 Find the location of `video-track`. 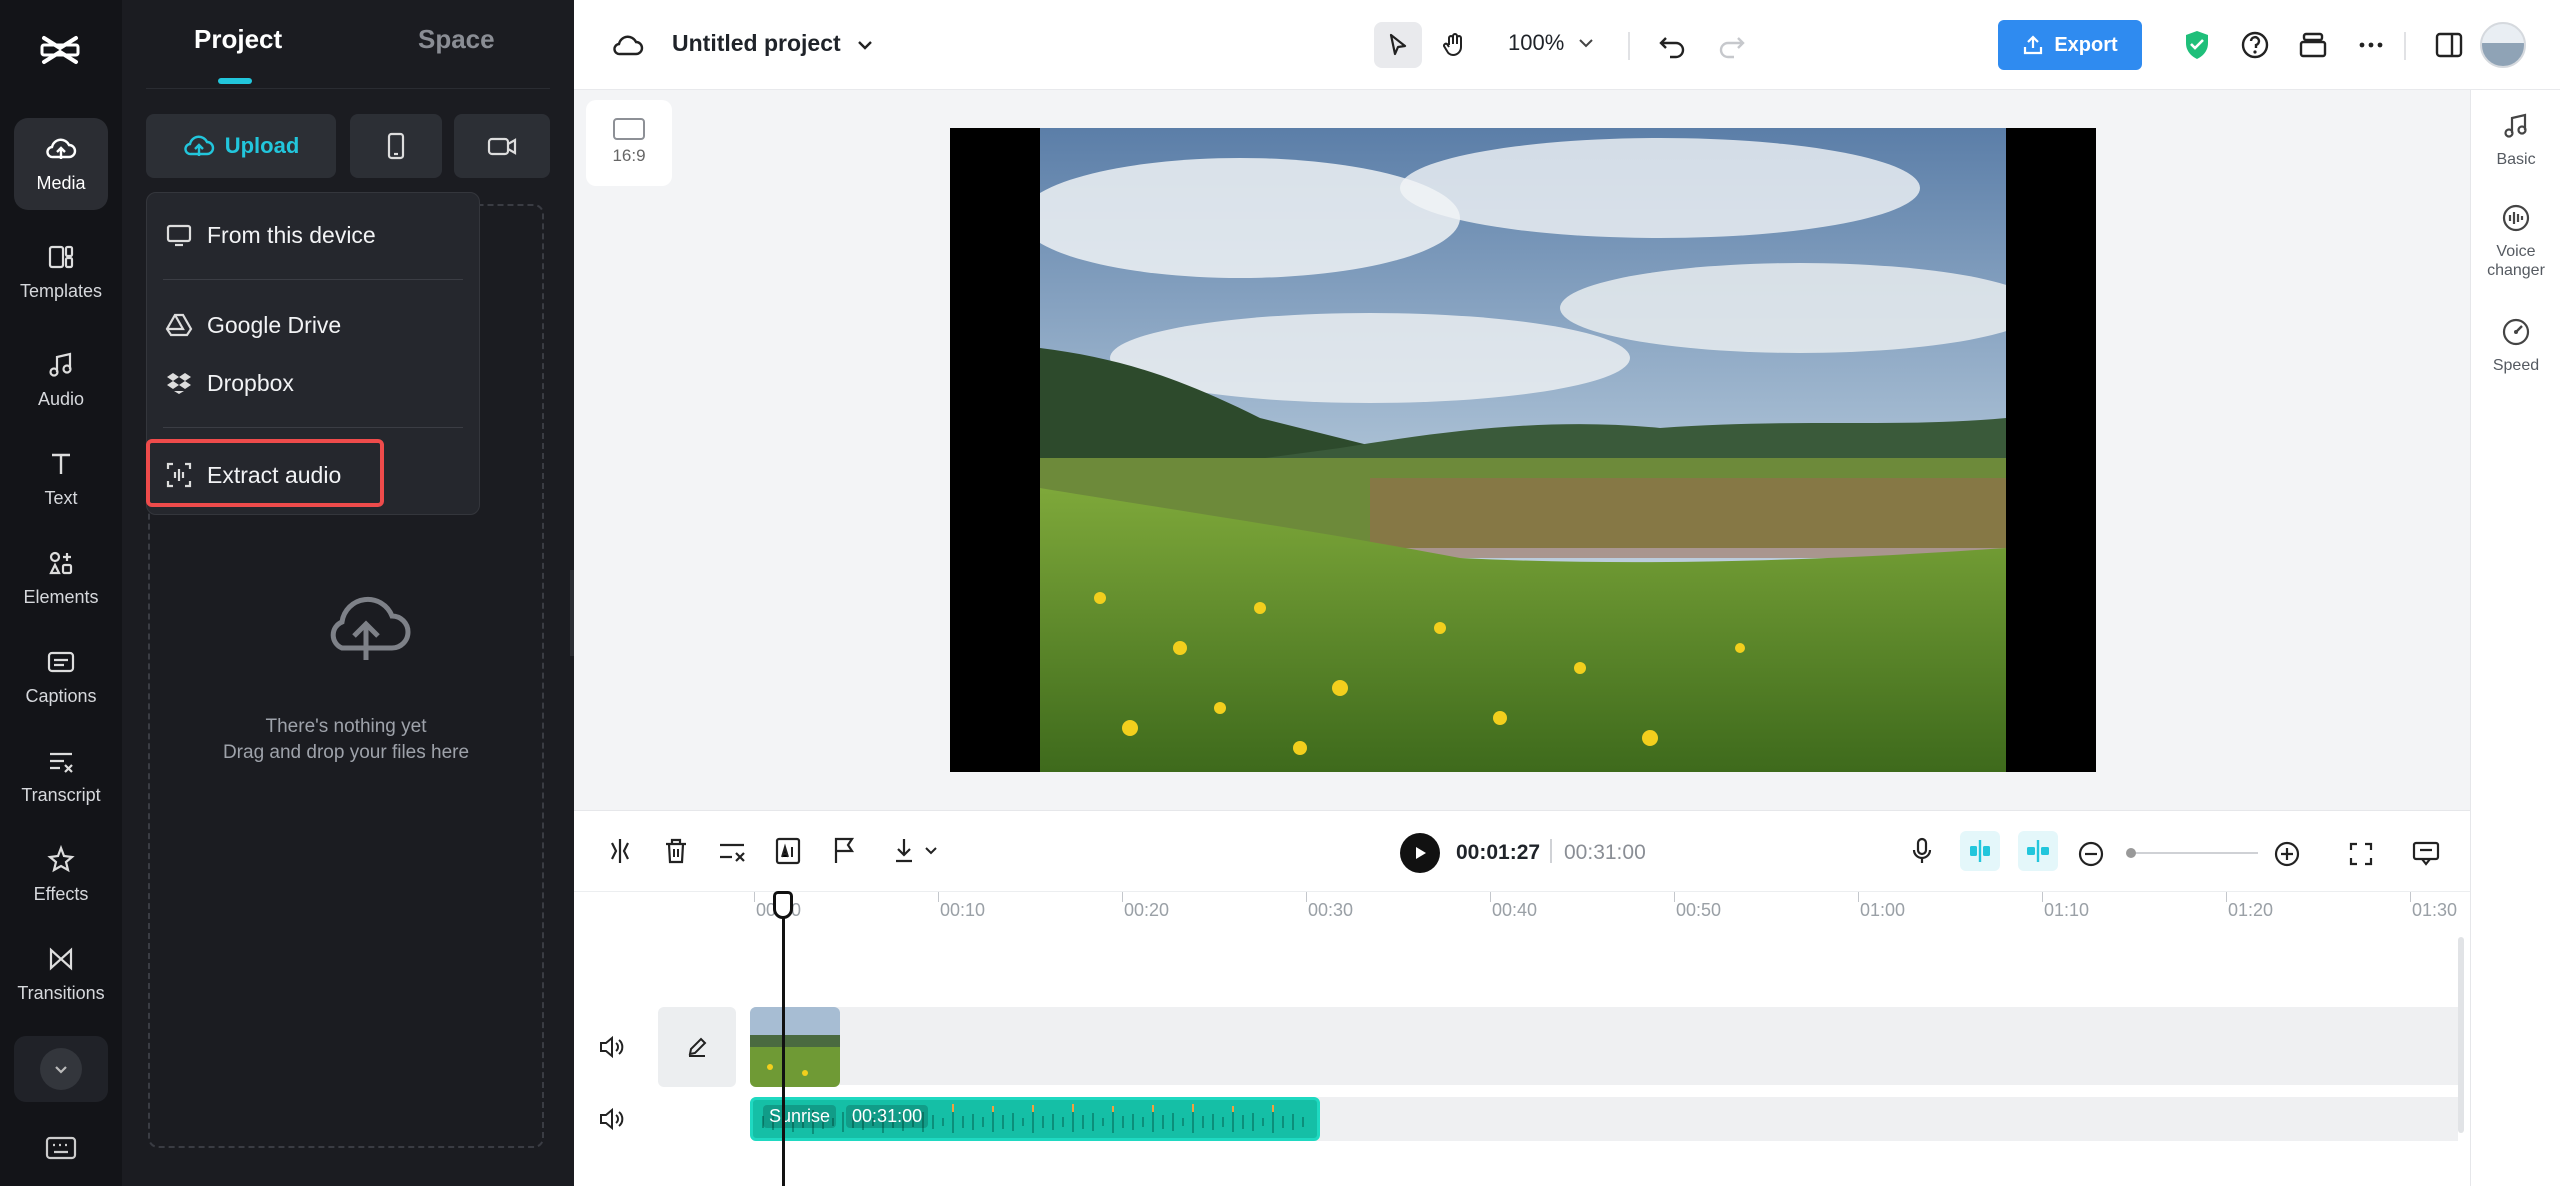

video-track is located at coordinates (1606, 1046).